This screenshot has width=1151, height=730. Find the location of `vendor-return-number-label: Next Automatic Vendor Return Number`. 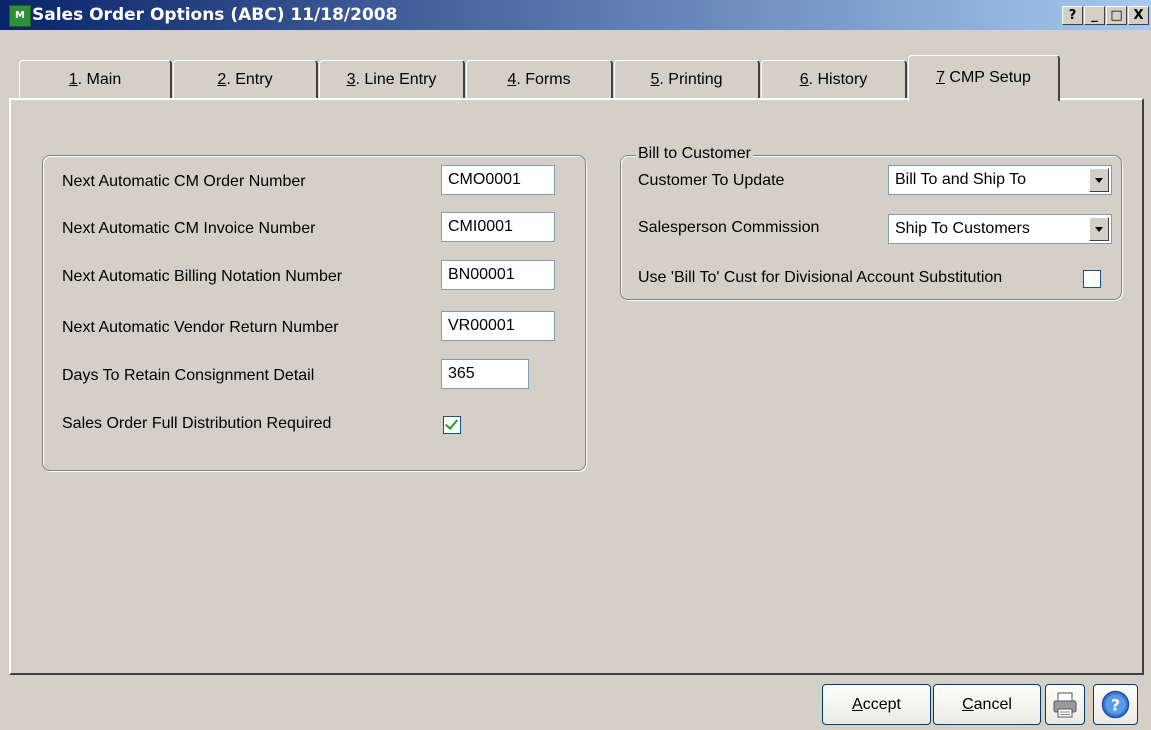

vendor-return-number-label: Next Automatic Vendor Return Number is located at coordinates (200, 327).